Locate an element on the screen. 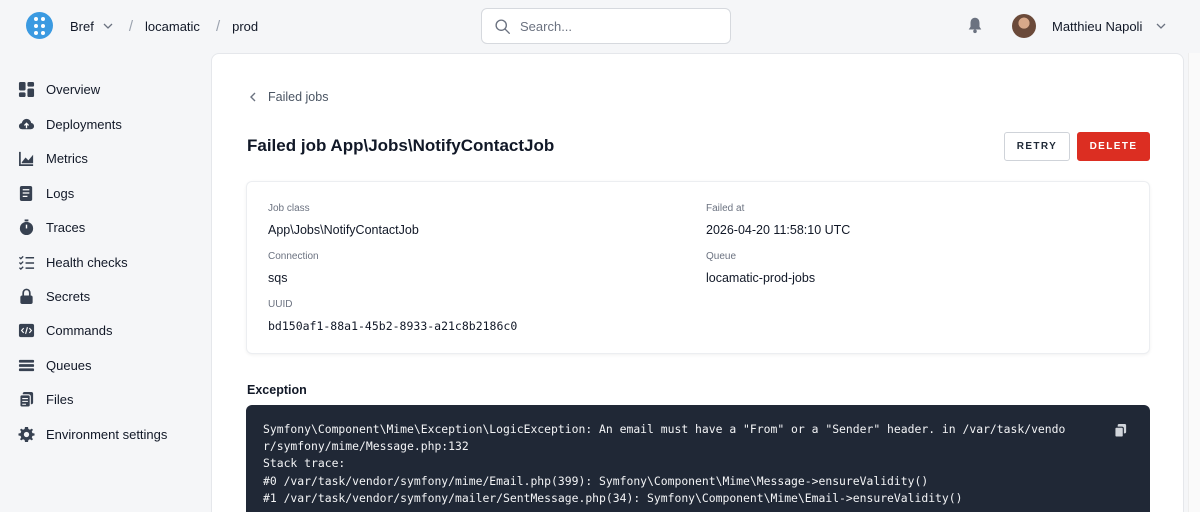 This screenshot has height=512, width=1200. bref-logo is located at coordinates (39, 25).